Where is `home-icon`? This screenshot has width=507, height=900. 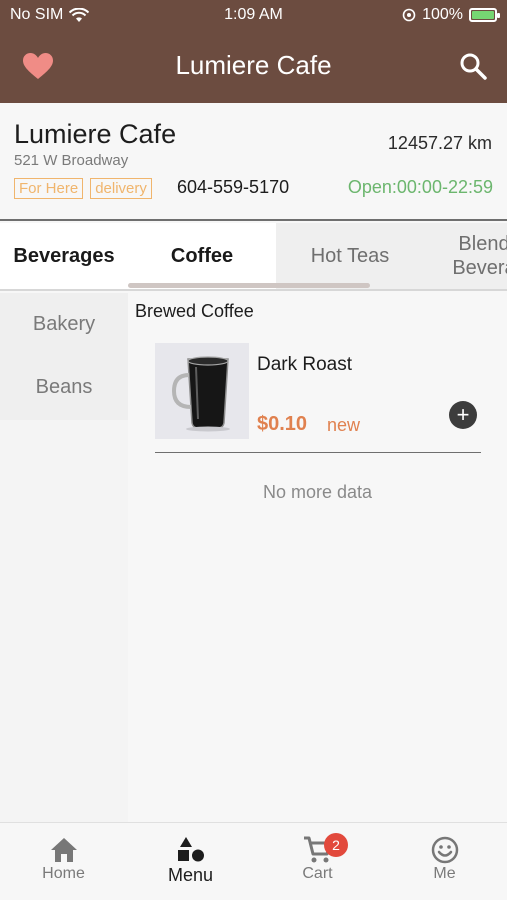 home-icon is located at coordinates (63, 850).